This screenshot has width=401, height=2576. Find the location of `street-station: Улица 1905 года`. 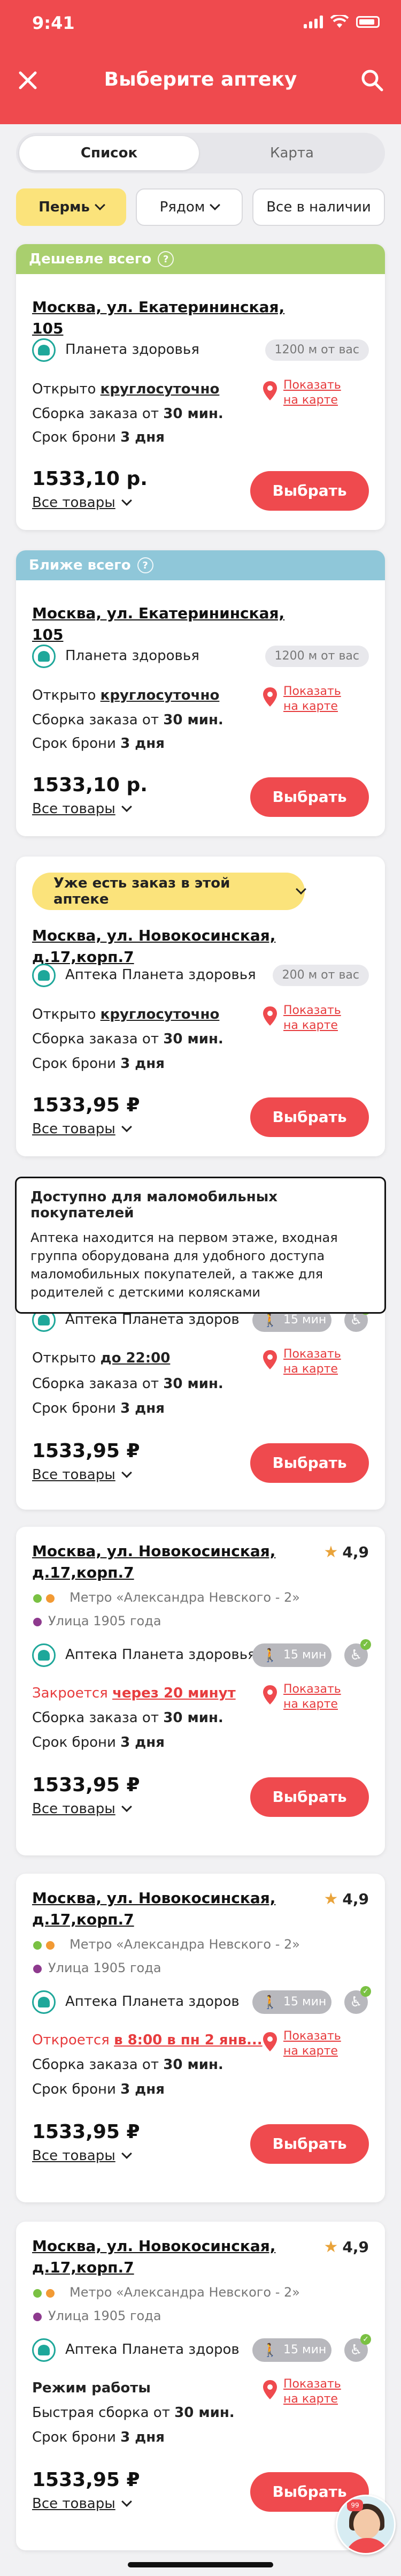

street-station: Улица 1905 года is located at coordinates (104, 1620).